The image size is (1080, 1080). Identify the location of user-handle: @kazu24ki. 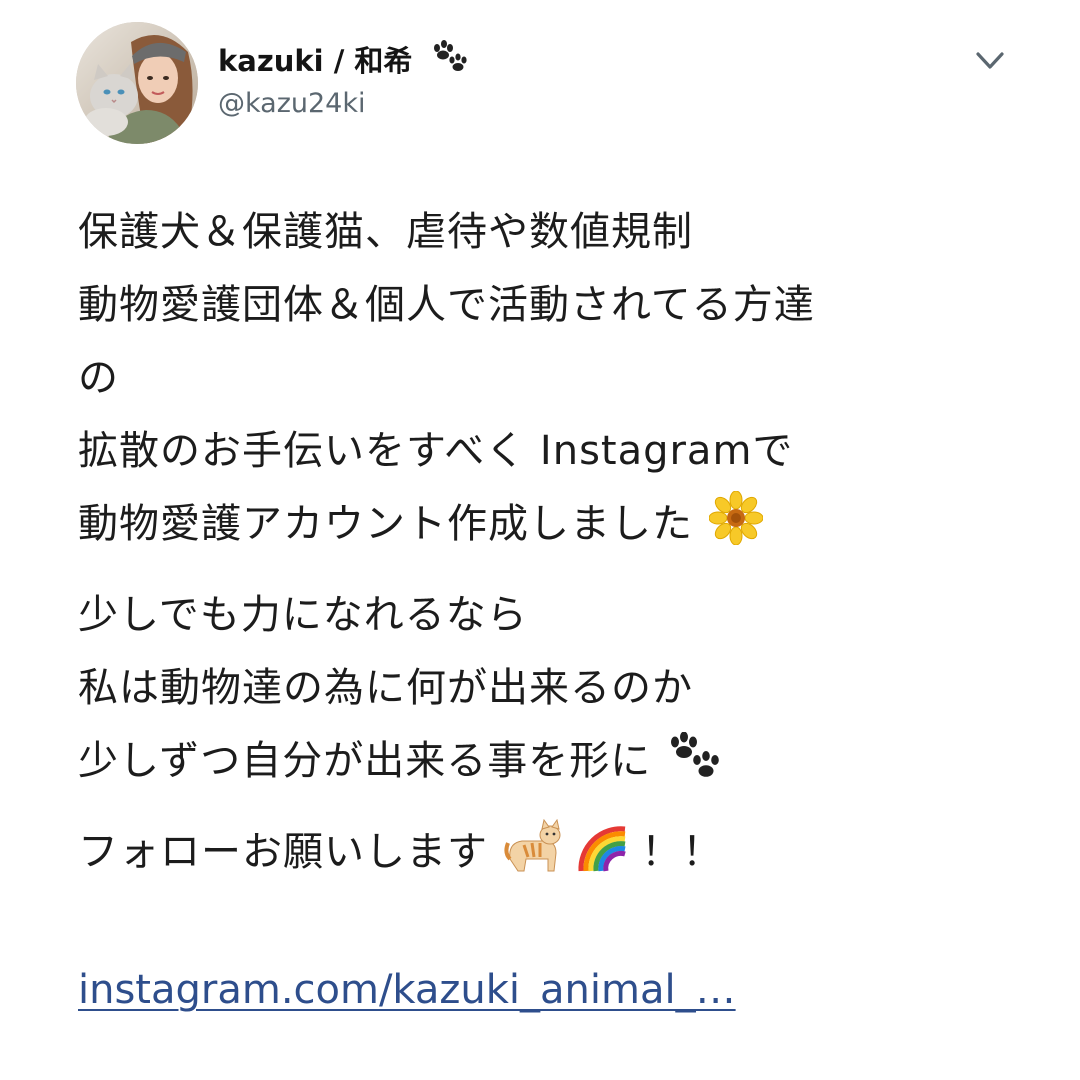
(292, 104).